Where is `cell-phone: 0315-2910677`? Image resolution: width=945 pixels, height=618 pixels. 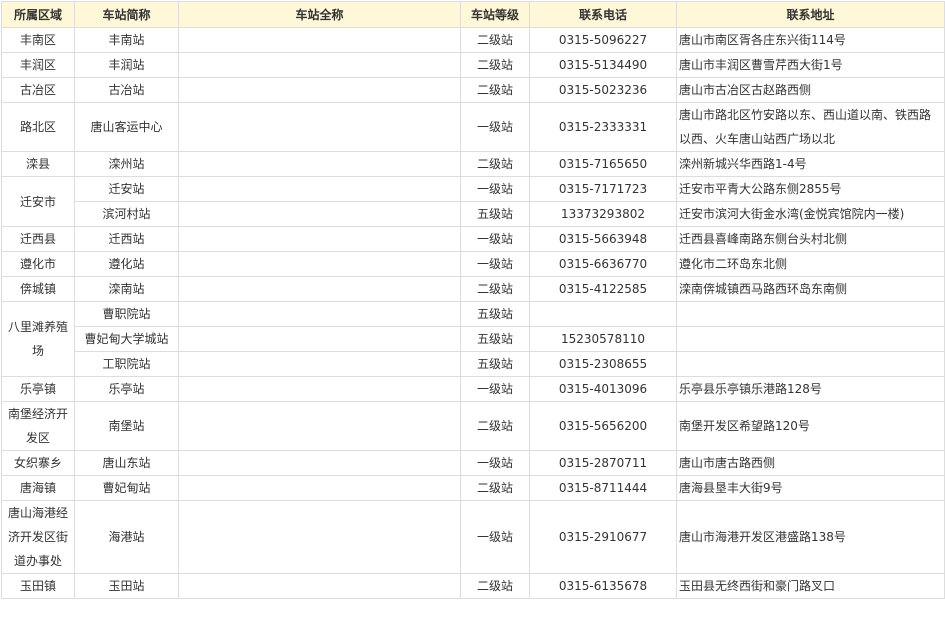 cell-phone: 0315-2910677 is located at coordinates (603, 537).